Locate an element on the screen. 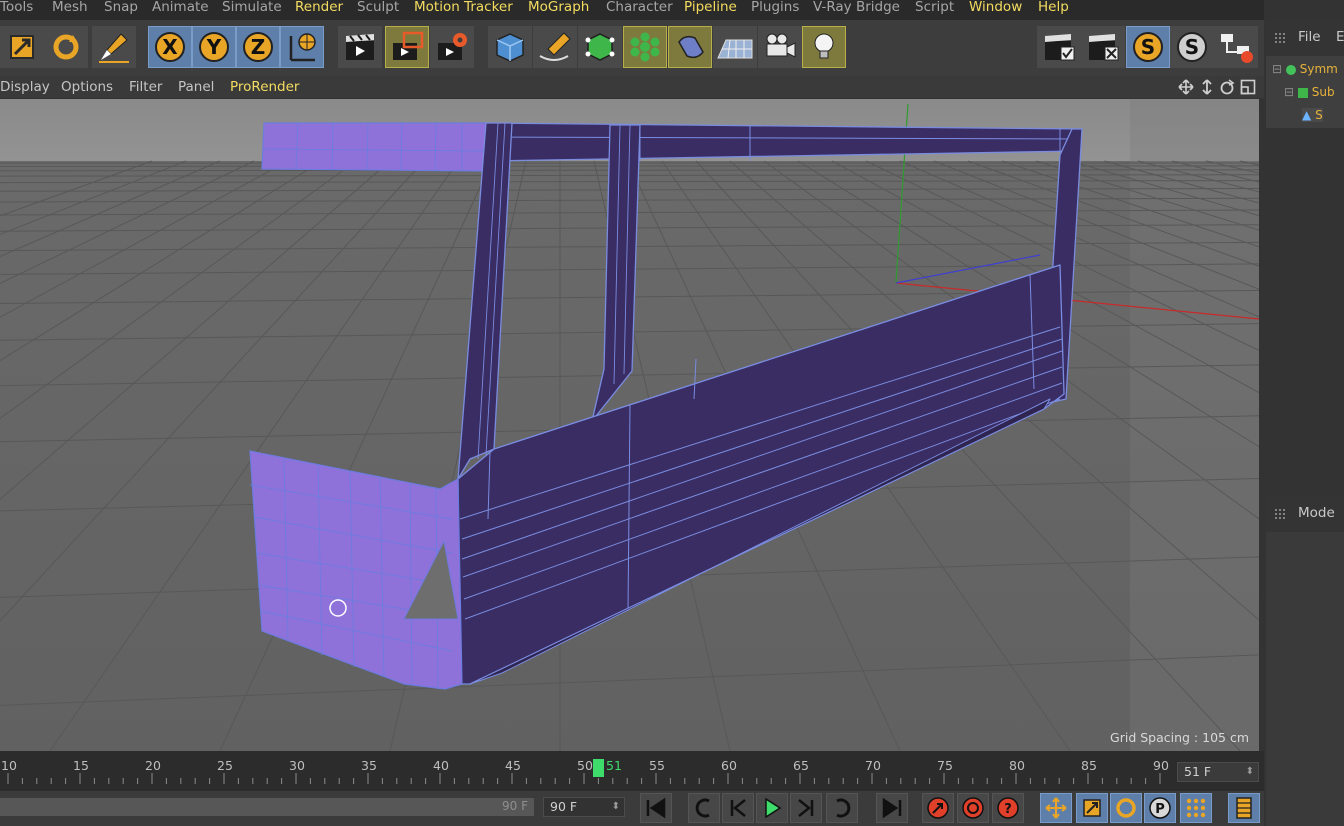 The image size is (1344, 826). point-level-anim-button is located at coordinates (1196, 808).